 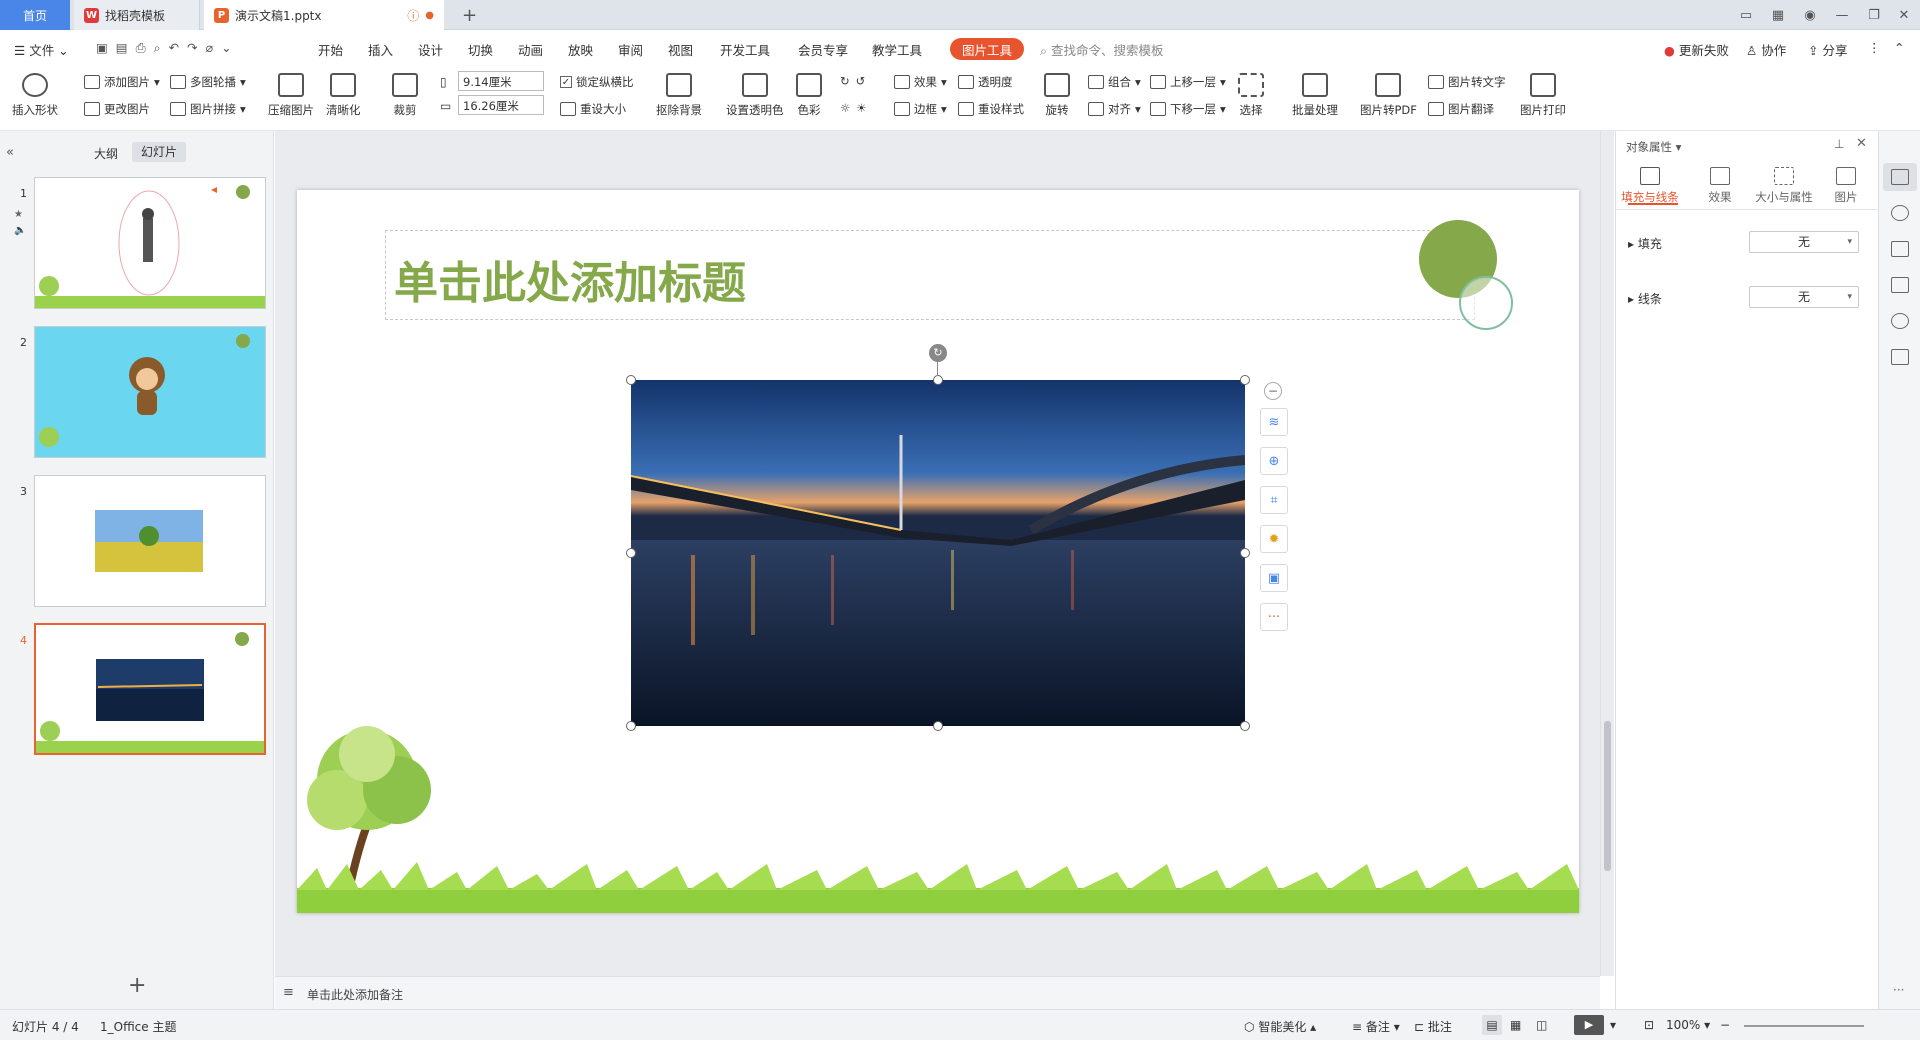 I want to click on comments-toggle: ⊏ 批注, so click(x=1433, y=1026).